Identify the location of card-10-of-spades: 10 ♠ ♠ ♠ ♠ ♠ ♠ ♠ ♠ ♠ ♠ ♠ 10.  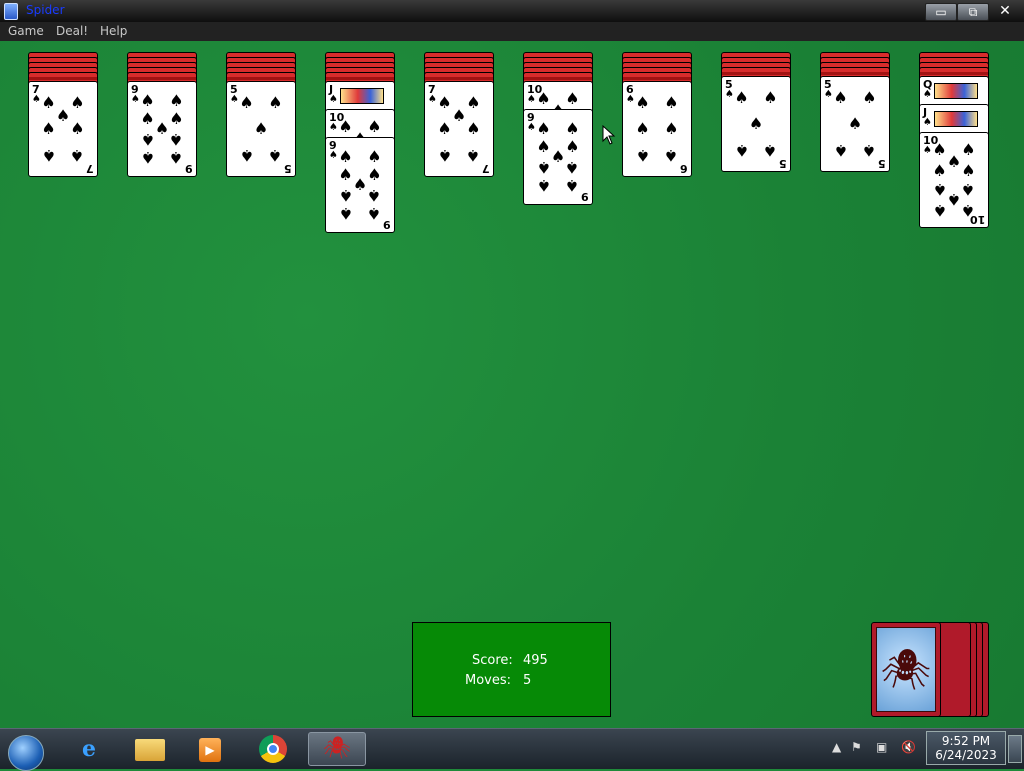
(954, 180).